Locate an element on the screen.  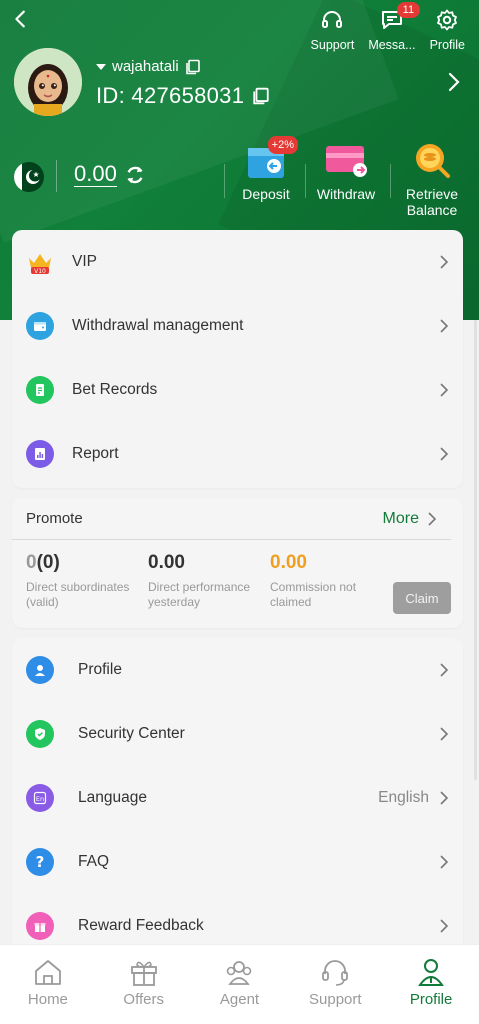
agent-icon is located at coordinates (239, 973).